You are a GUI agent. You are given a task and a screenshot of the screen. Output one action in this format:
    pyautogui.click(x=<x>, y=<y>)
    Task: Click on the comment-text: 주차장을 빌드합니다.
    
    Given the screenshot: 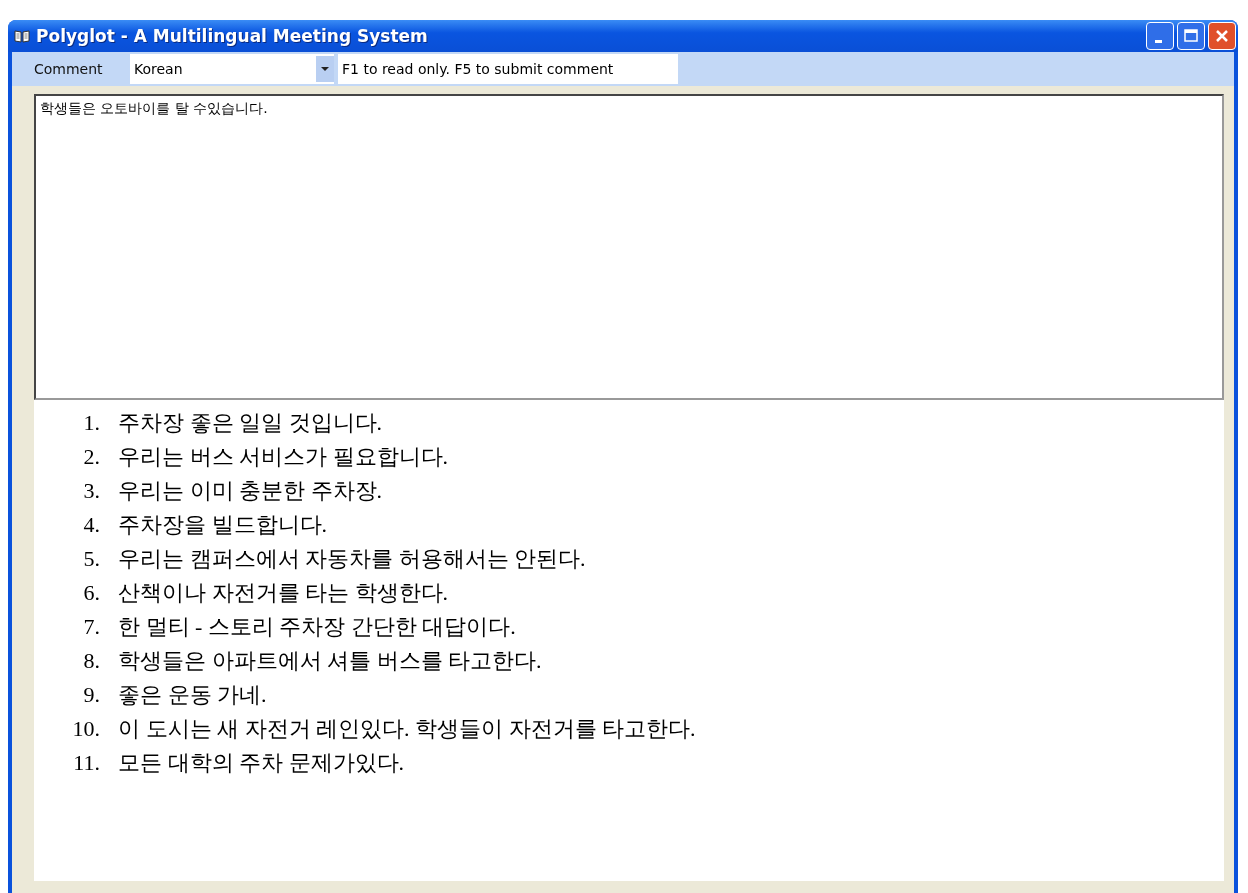 What is the action you would take?
    pyautogui.click(x=222, y=525)
    